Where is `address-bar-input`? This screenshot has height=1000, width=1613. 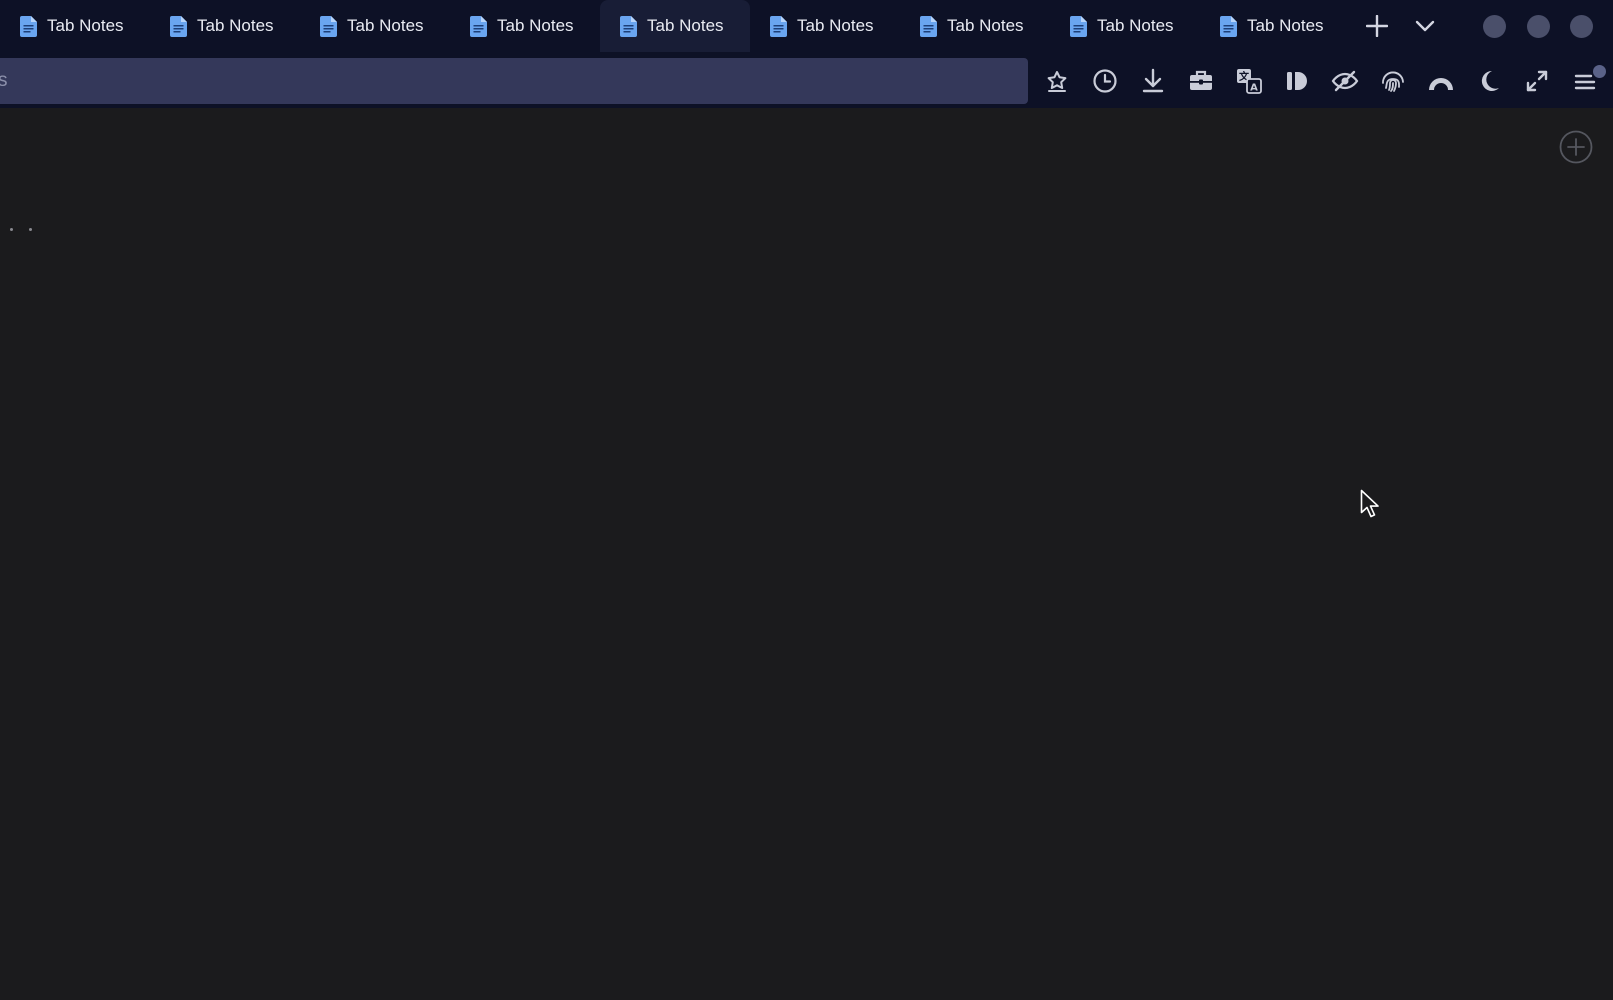
address-bar-input is located at coordinates (514, 81).